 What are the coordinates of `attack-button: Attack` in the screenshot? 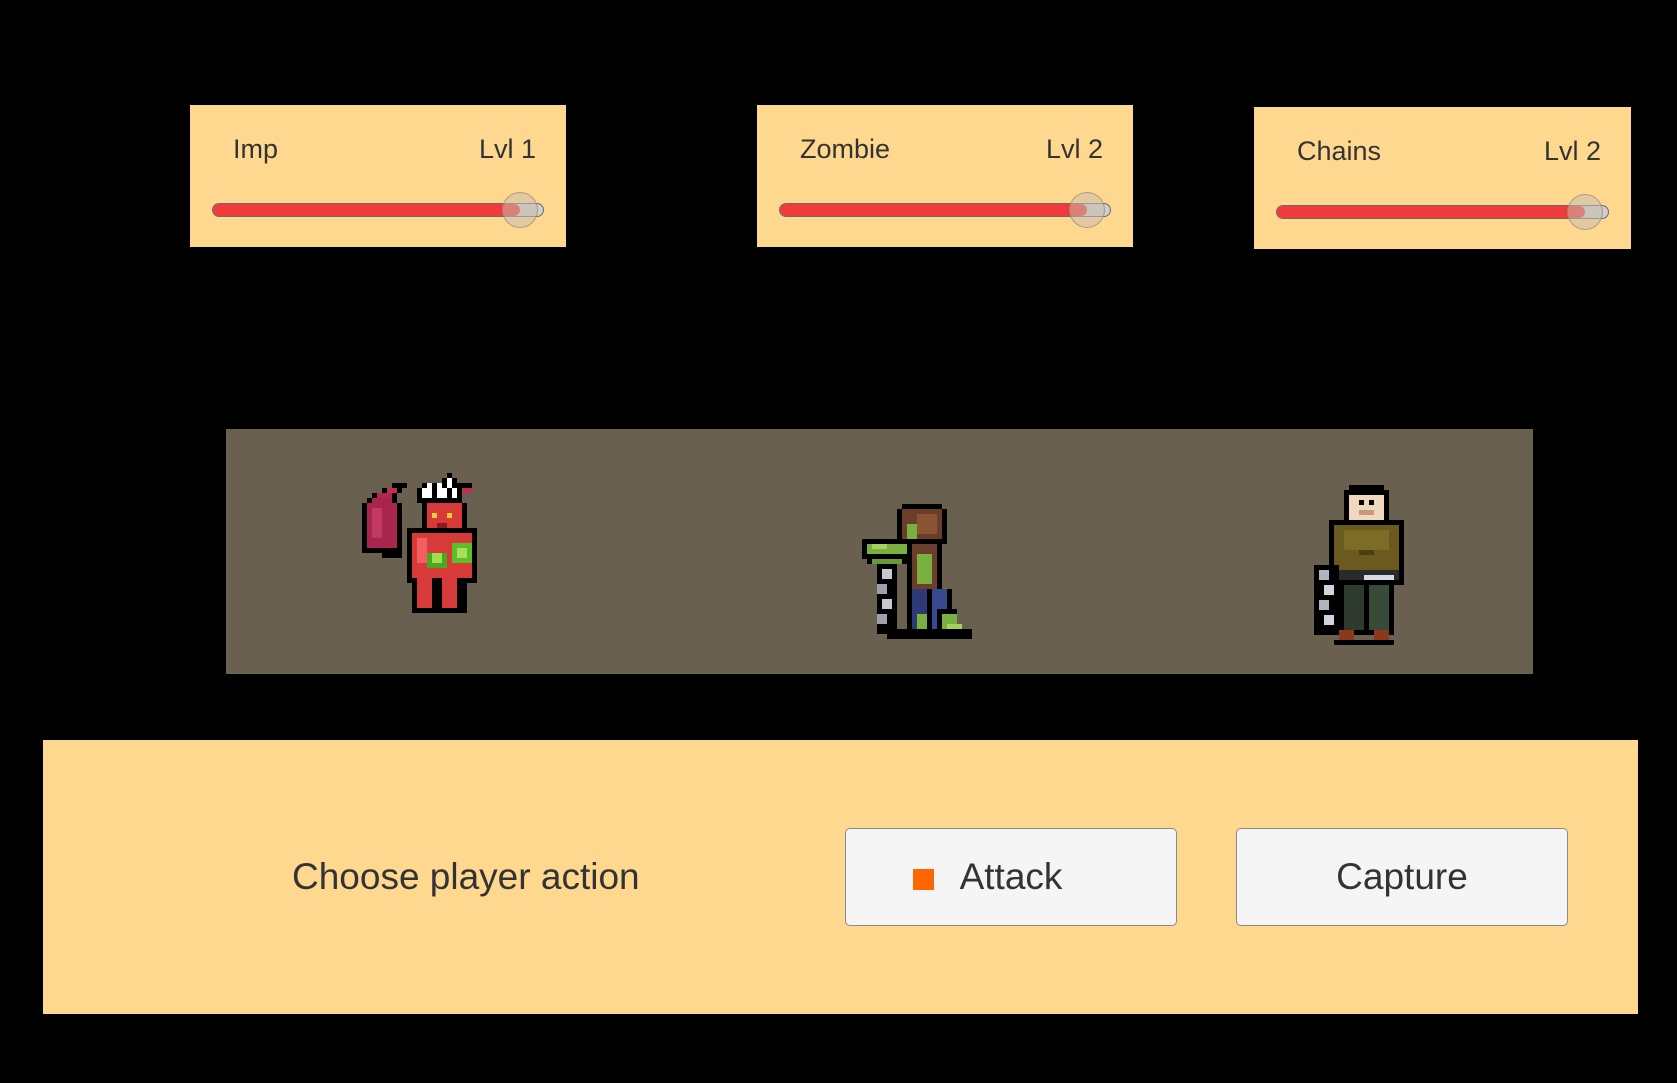 It's located at (1011, 877).